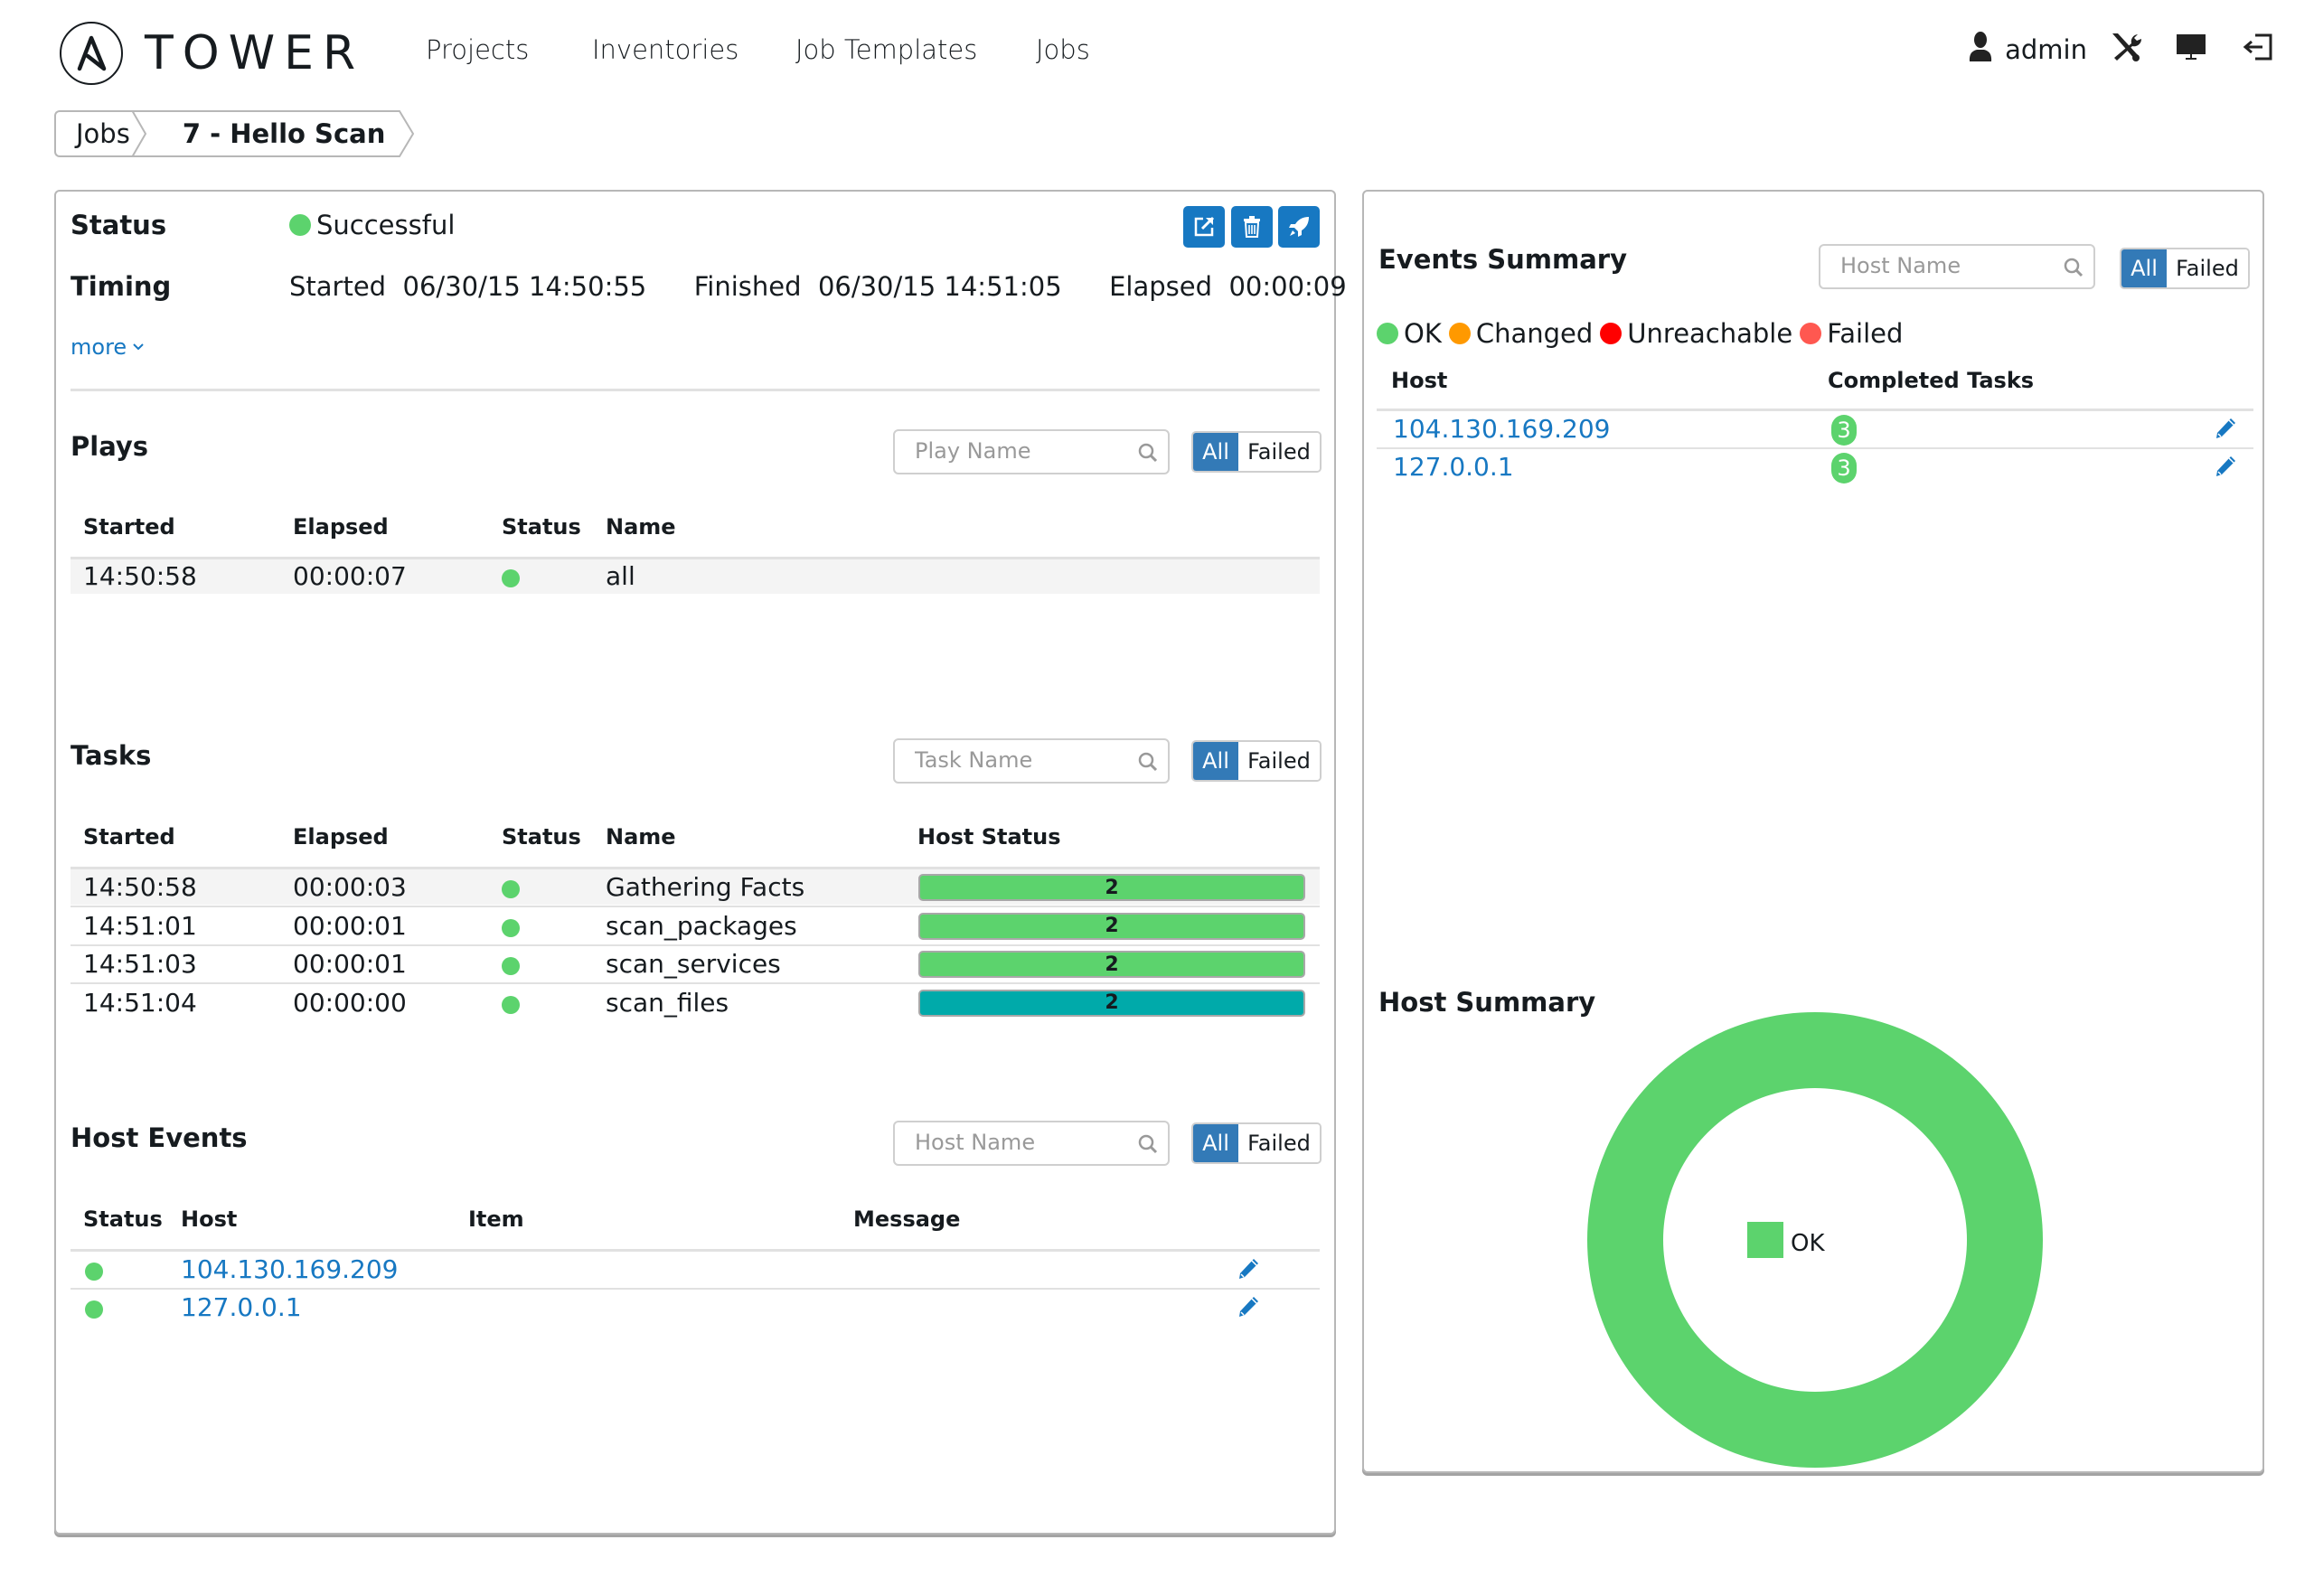  Describe the element at coordinates (1981, 49) in the screenshot. I see `user-icon` at that location.